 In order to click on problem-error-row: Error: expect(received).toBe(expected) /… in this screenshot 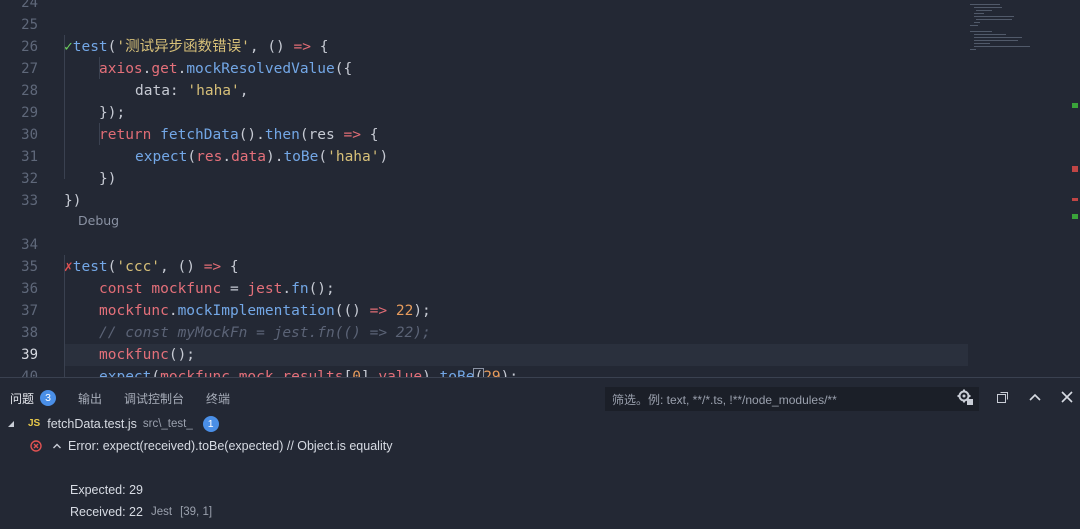, I will do `click(211, 446)`.